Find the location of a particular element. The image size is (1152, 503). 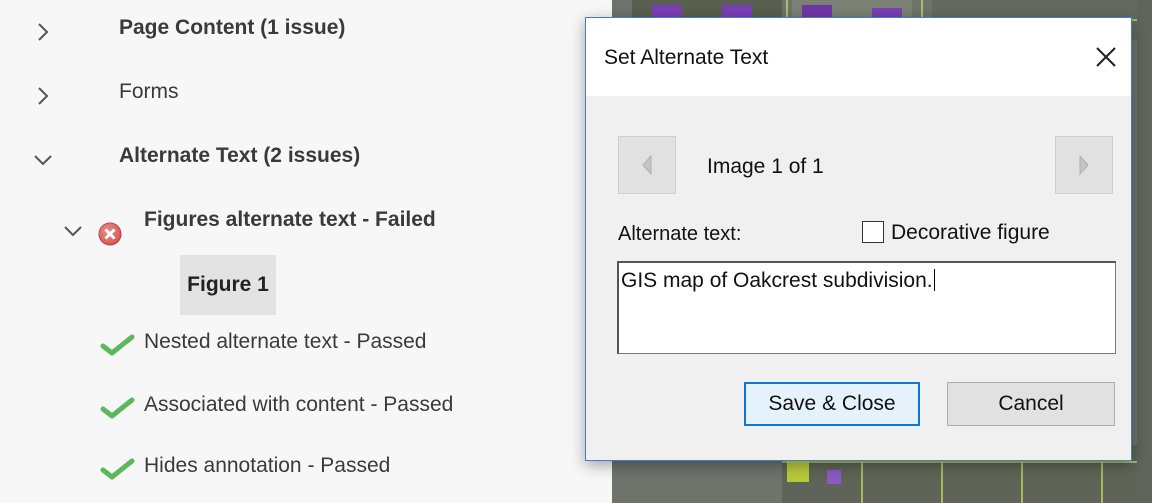

tree-item-label: Hides annotation - Passed is located at coordinates (267, 465).